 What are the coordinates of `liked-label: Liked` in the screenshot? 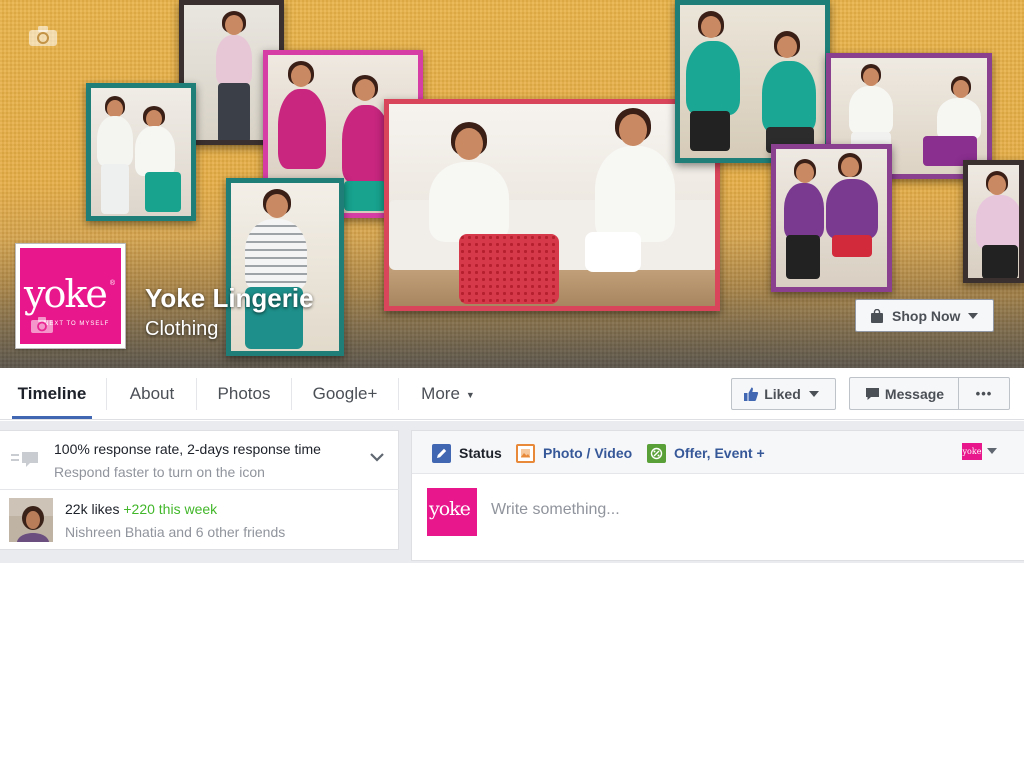 It's located at (782, 394).